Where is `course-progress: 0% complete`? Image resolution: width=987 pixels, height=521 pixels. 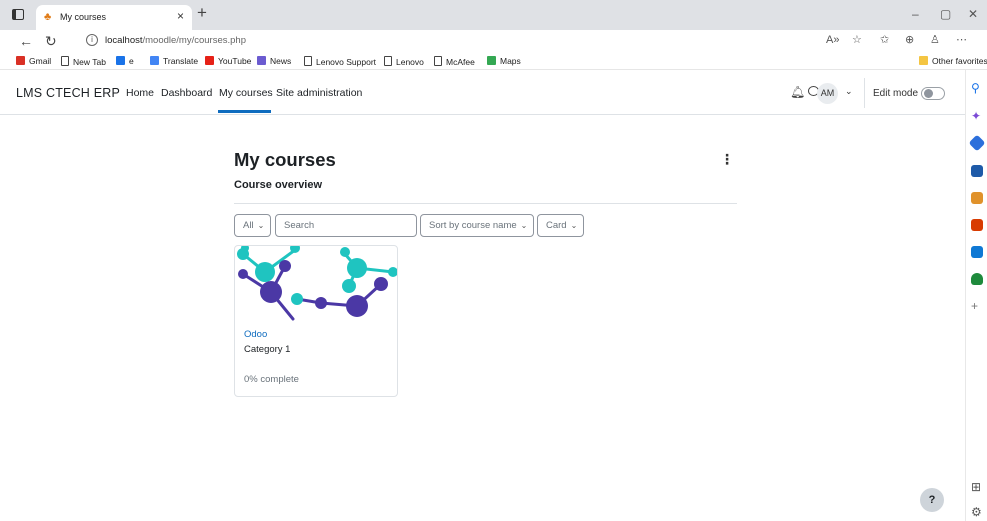 course-progress: 0% complete is located at coordinates (271, 379).